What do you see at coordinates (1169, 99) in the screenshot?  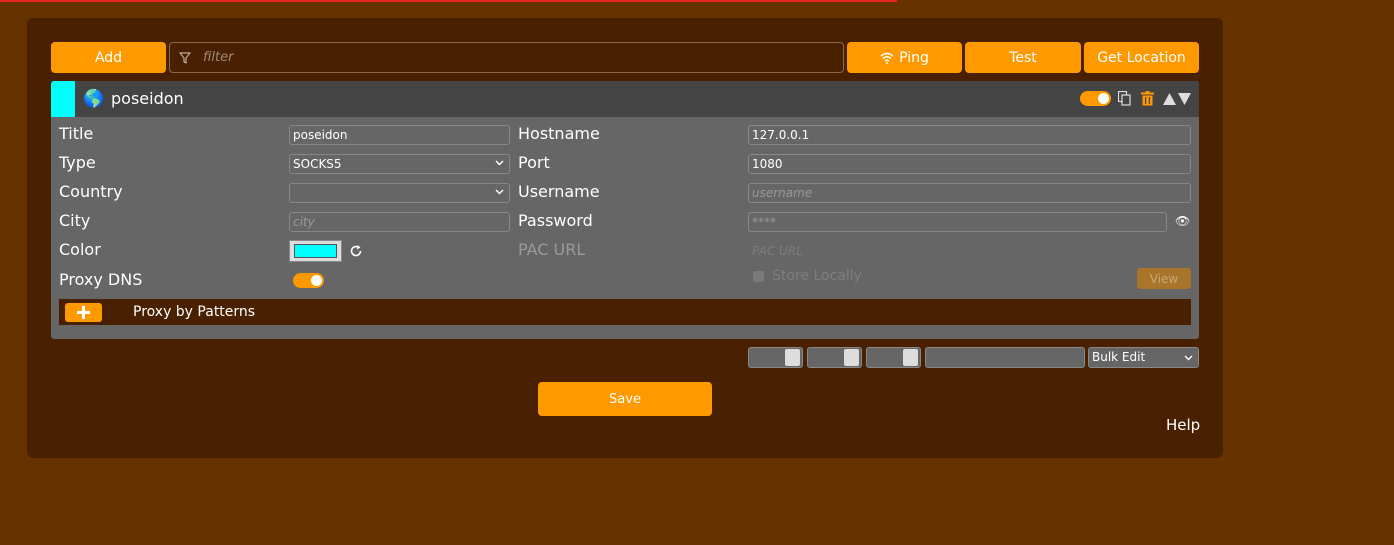 I see `move-up-icon` at bounding box center [1169, 99].